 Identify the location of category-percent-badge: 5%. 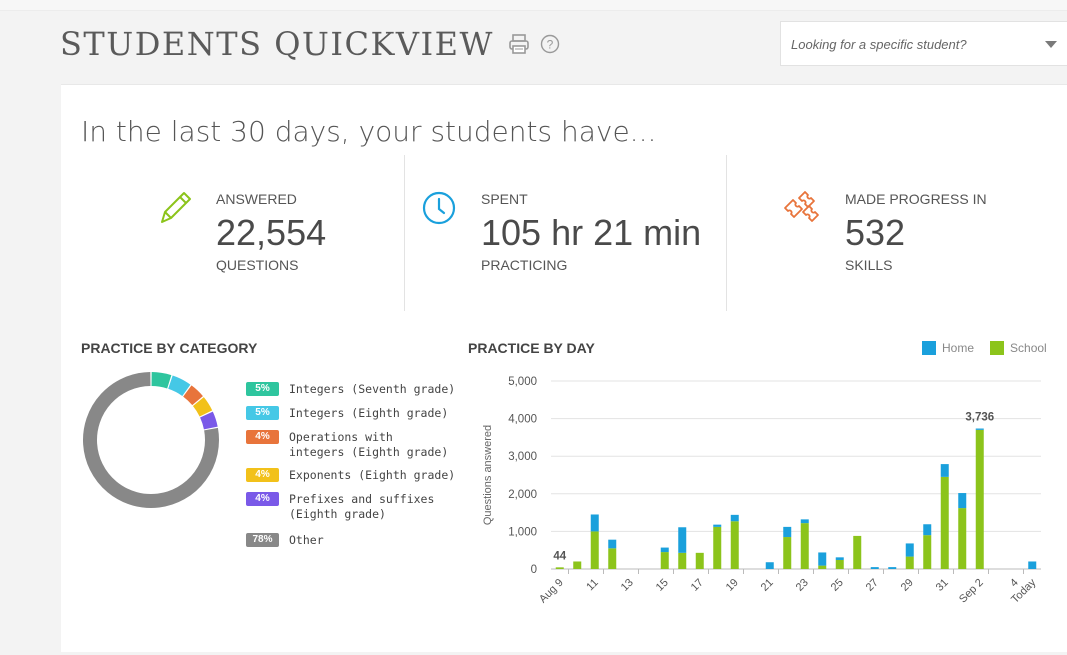
(262, 389).